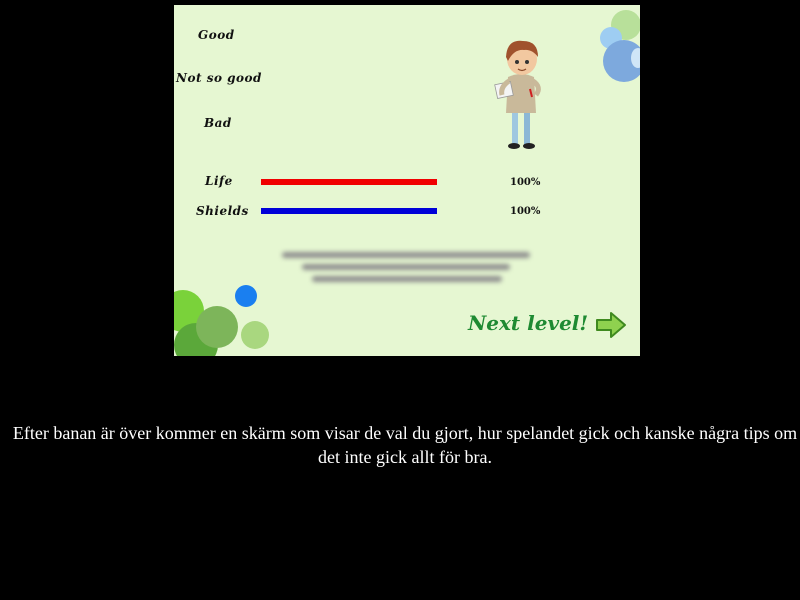 This screenshot has height=600, width=800. What do you see at coordinates (349, 182) in the screenshot?
I see `life-bar` at bounding box center [349, 182].